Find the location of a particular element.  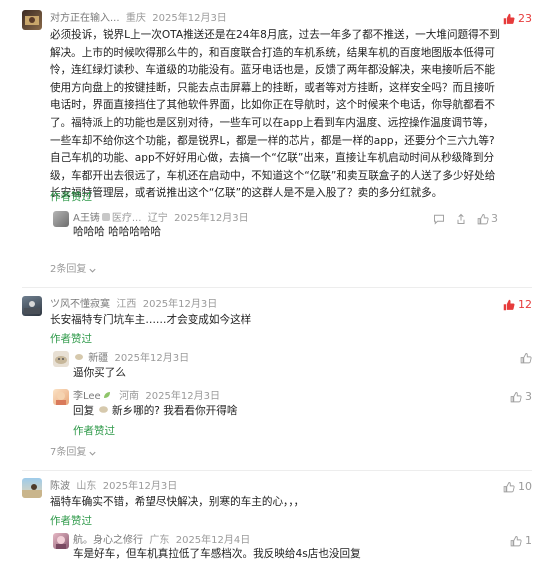

reply-text: 哈哈哈 哈哈哈哈哈 is located at coordinates (117, 232).